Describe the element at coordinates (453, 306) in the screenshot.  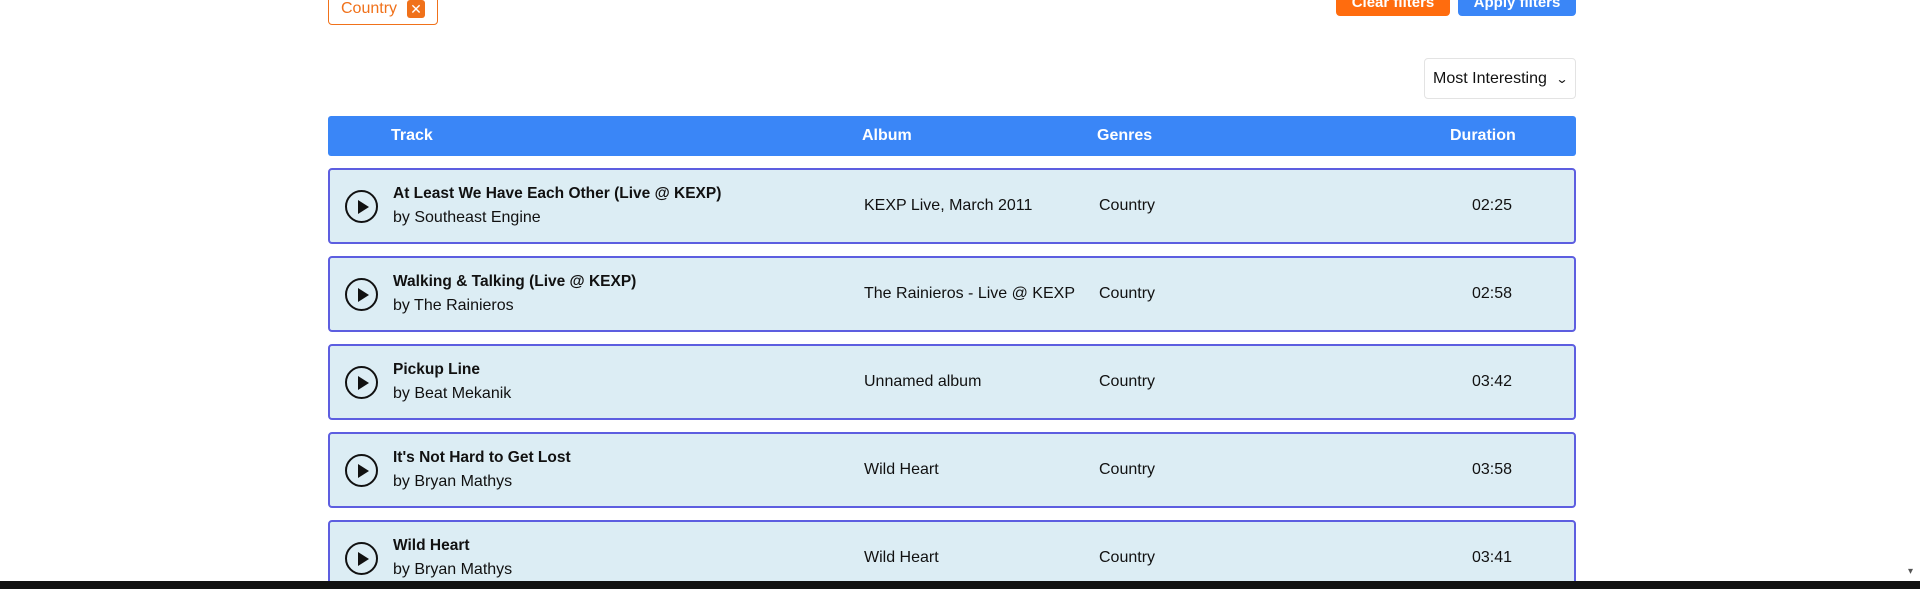
I see `track-artist: by The Rainieros` at that location.